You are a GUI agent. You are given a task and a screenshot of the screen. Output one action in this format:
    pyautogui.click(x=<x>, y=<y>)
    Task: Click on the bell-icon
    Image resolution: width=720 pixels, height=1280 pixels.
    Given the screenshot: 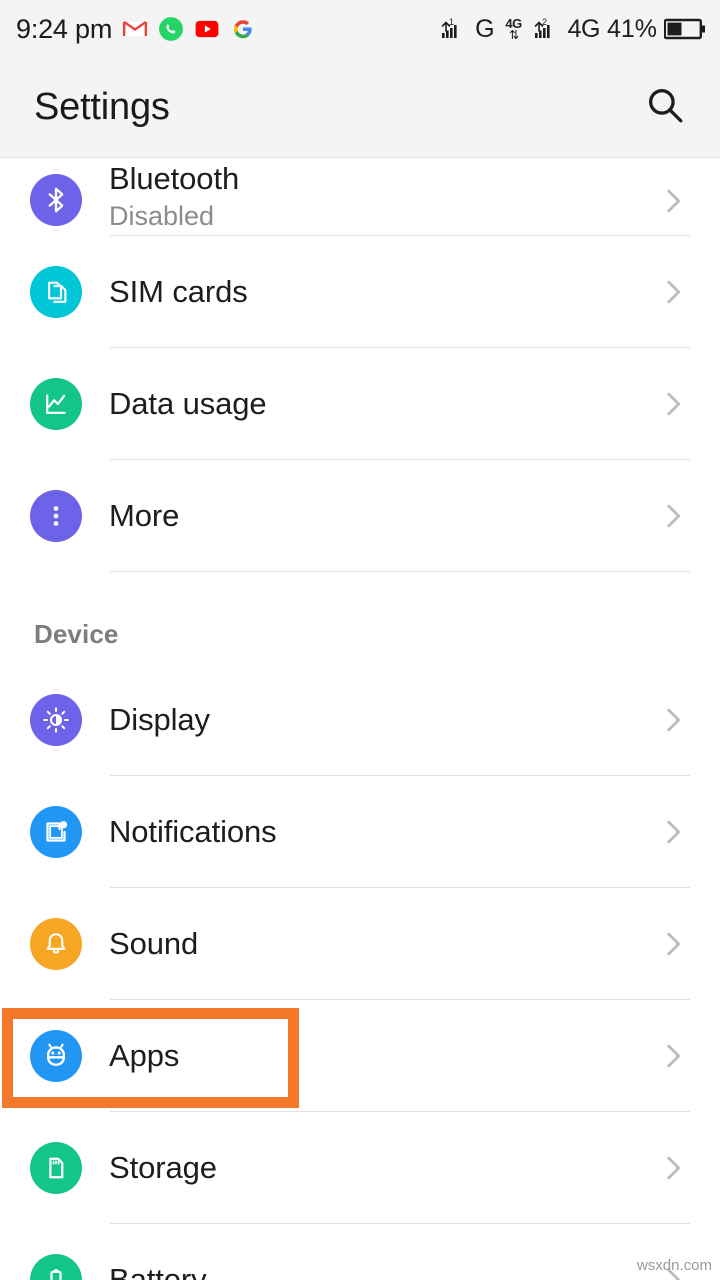 What is the action you would take?
    pyautogui.click(x=56, y=944)
    